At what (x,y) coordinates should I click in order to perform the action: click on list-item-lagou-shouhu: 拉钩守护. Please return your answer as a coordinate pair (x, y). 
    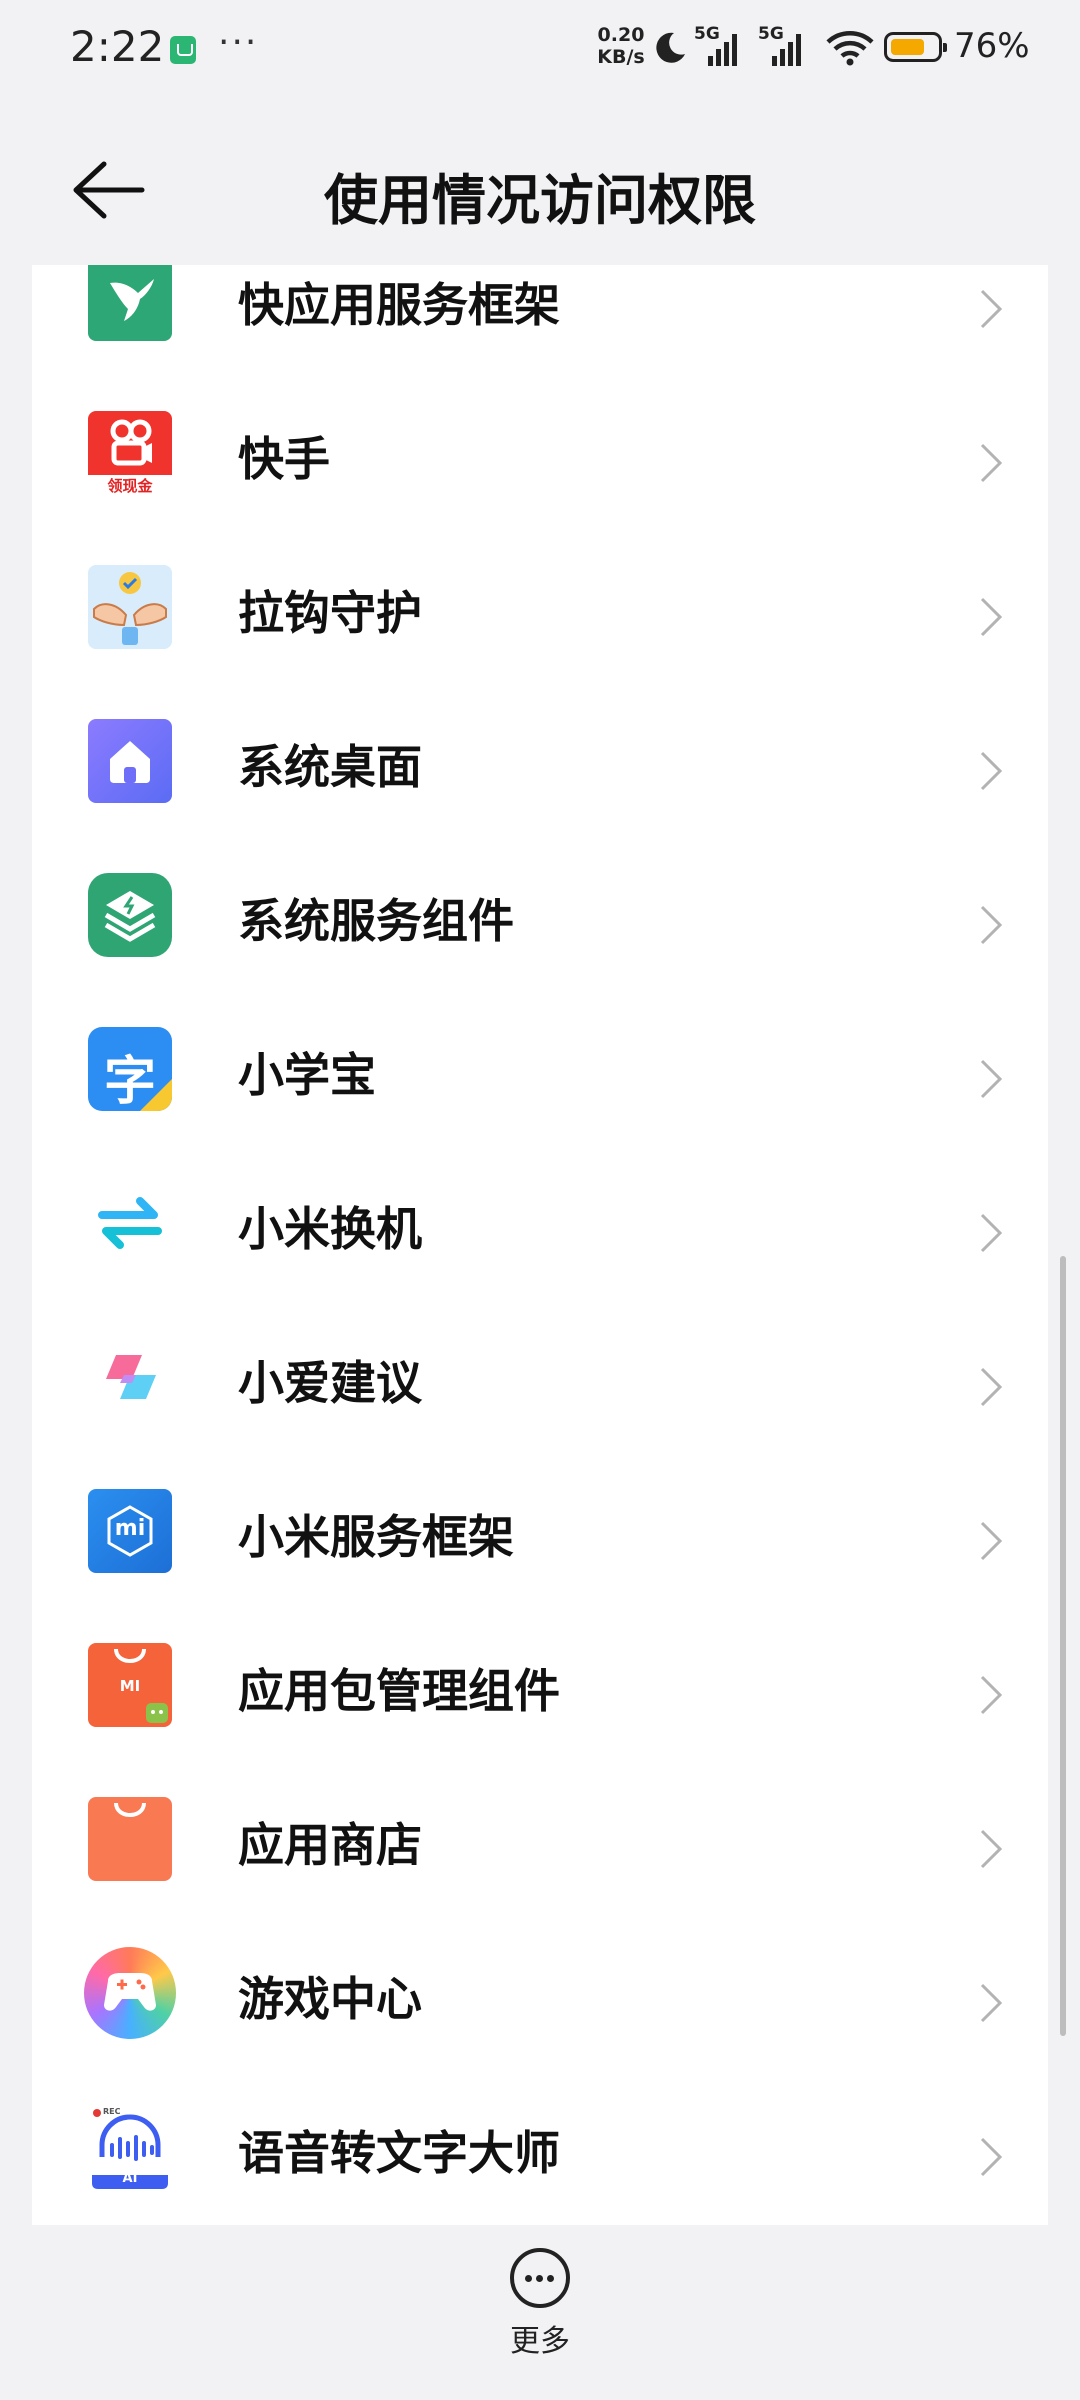
    Looking at the image, I should click on (540, 640).